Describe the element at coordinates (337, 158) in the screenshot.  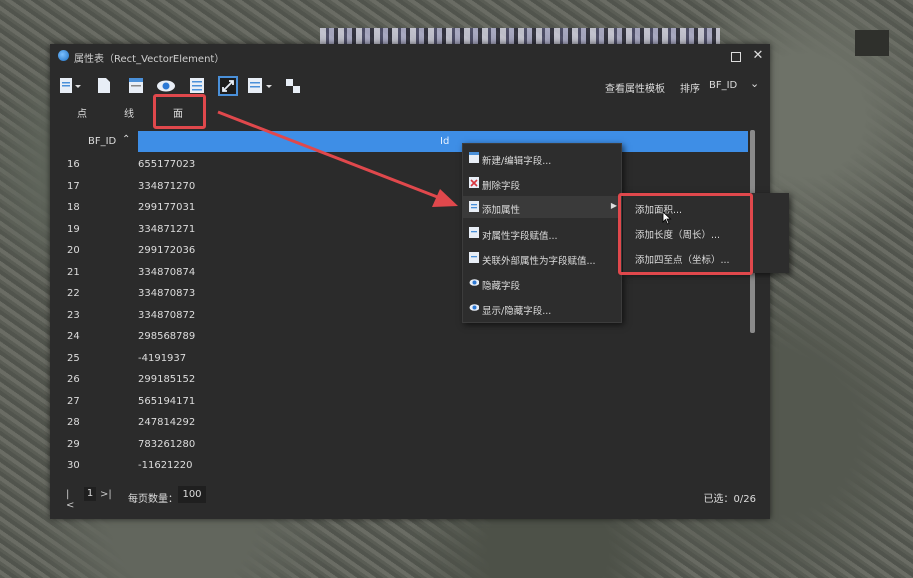
I see `annotation-arrow` at that location.